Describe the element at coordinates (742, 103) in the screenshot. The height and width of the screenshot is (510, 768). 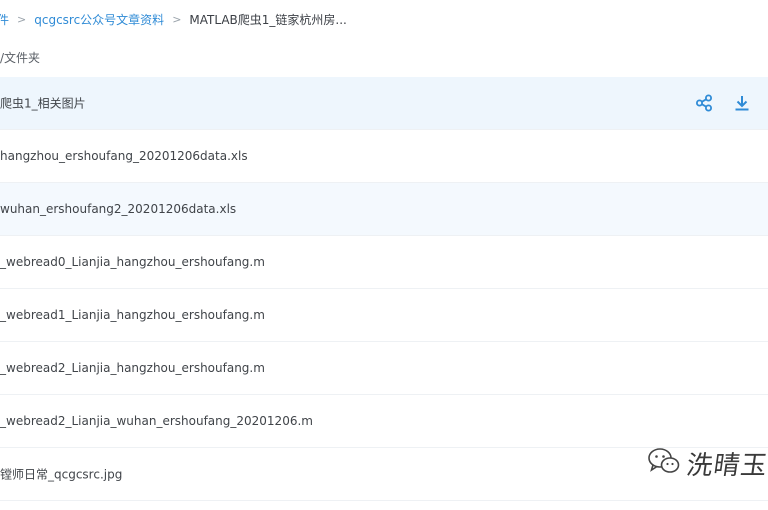
I see `download-icon` at that location.